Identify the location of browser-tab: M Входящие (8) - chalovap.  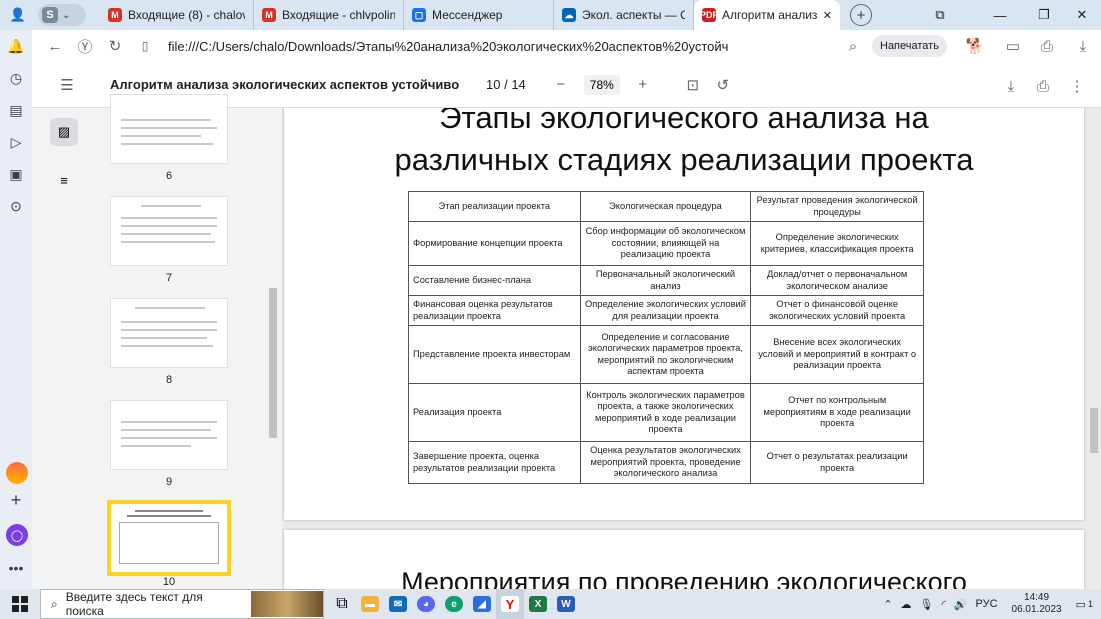
(177, 15).